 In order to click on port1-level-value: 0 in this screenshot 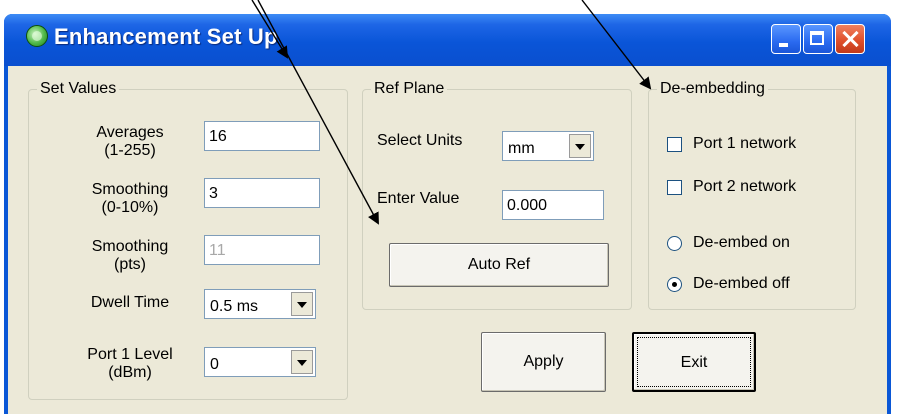, I will do `click(214, 364)`.